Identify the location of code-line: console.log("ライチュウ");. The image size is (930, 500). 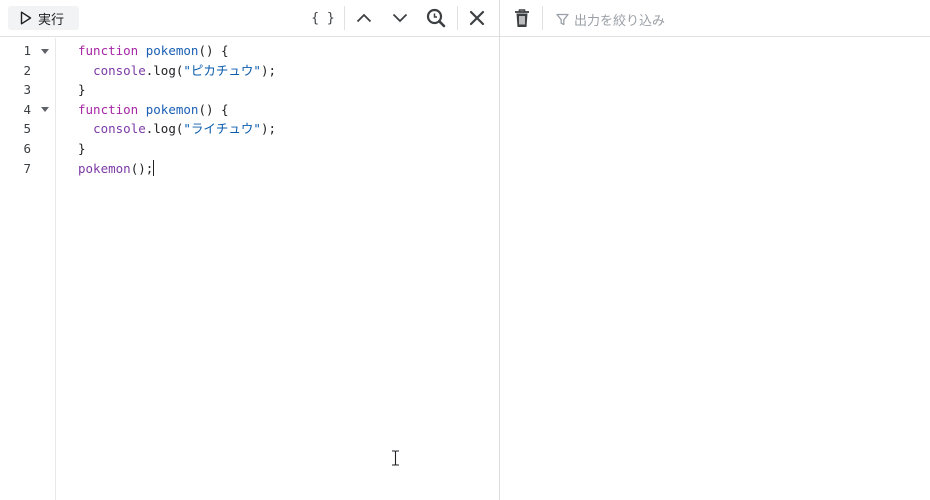
(177, 129).